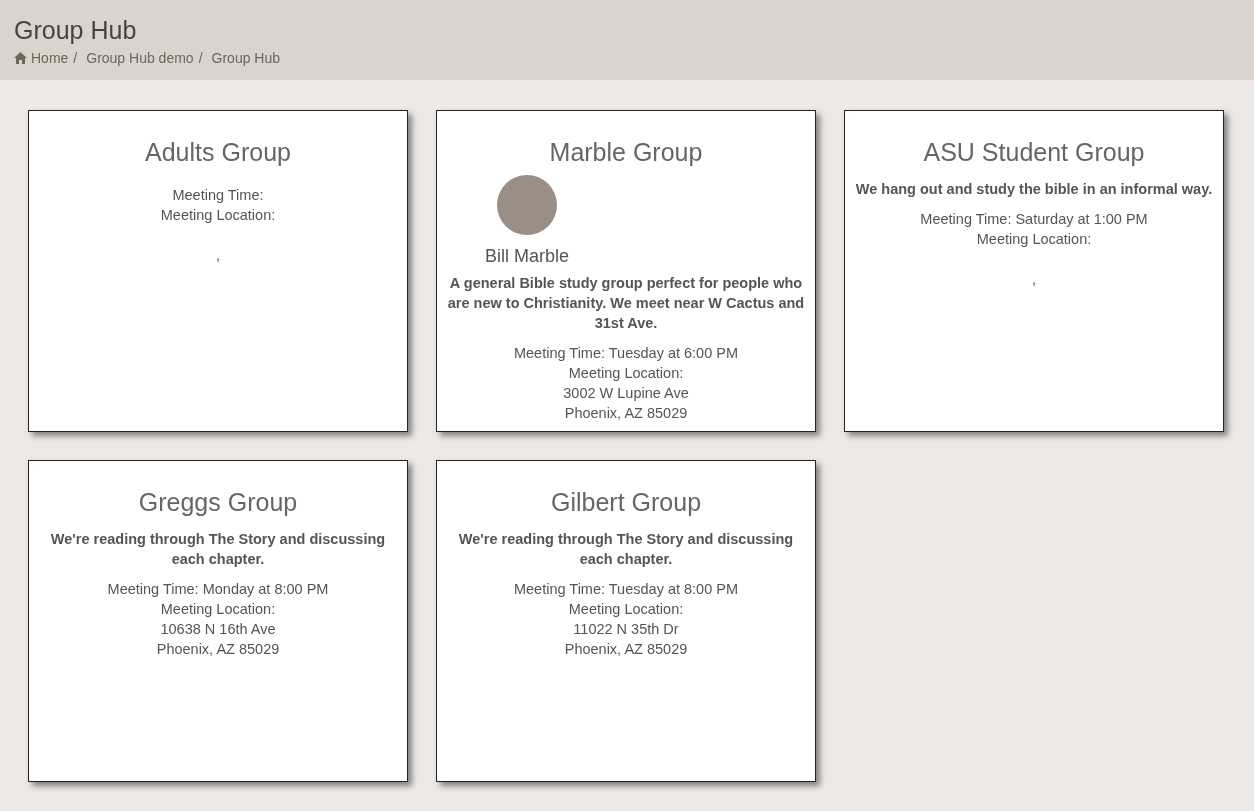 The width and height of the screenshot is (1254, 811). Describe the element at coordinates (218, 195) in the screenshot. I see `meeting-time: Meeting Time:` at that location.